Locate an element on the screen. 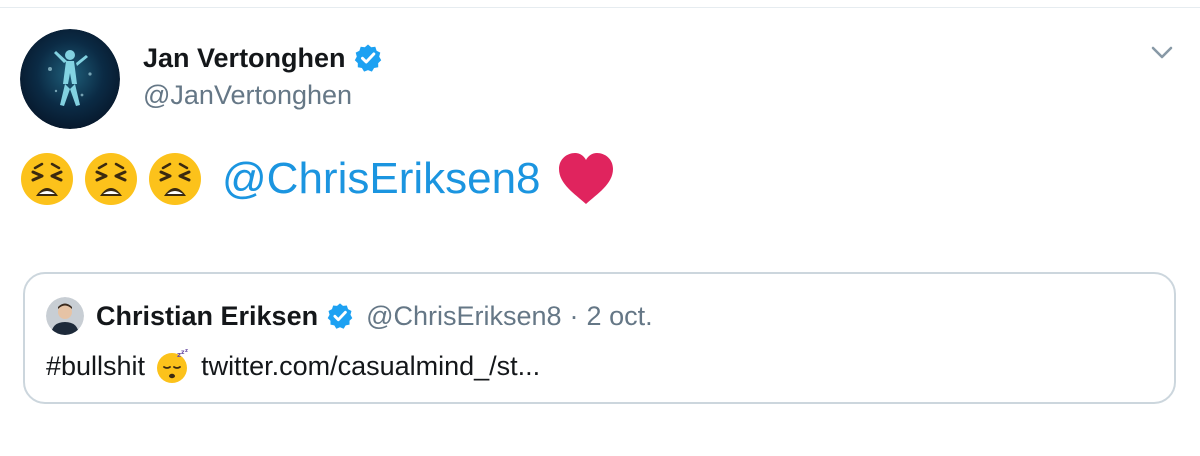 The width and height of the screenshot is (1200, 456). mention-link: @ChrisEriksen8 is located at coordinates (381, 179).